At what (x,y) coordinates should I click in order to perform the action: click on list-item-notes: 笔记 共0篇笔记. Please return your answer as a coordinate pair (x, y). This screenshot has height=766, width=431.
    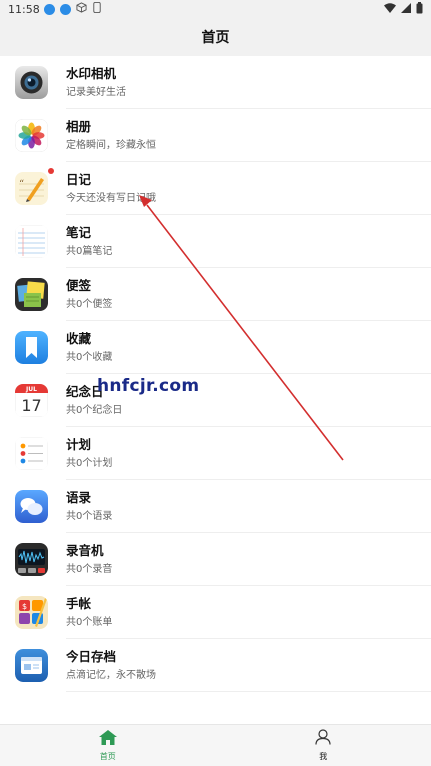
    Looking at the image, I should click on (215, 241).